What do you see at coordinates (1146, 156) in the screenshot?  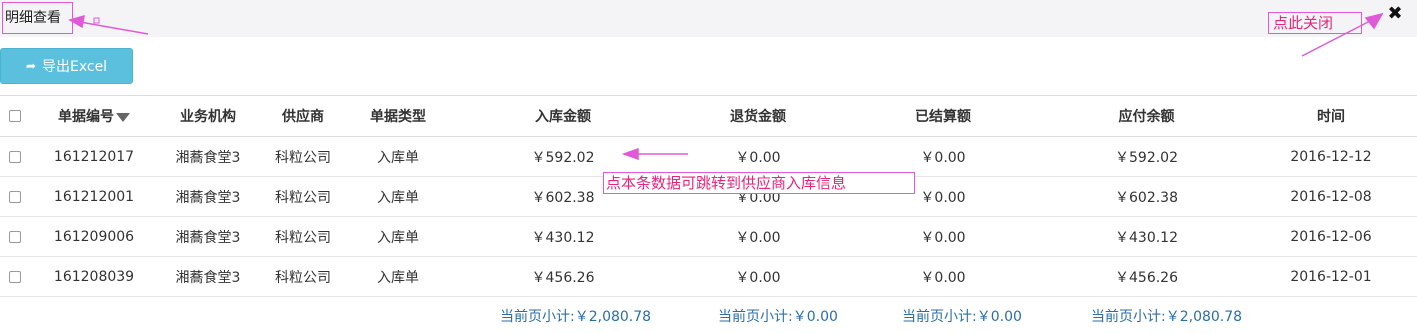 I see `cell-payable: ￥592.02` at bounding box center [1146, 156].